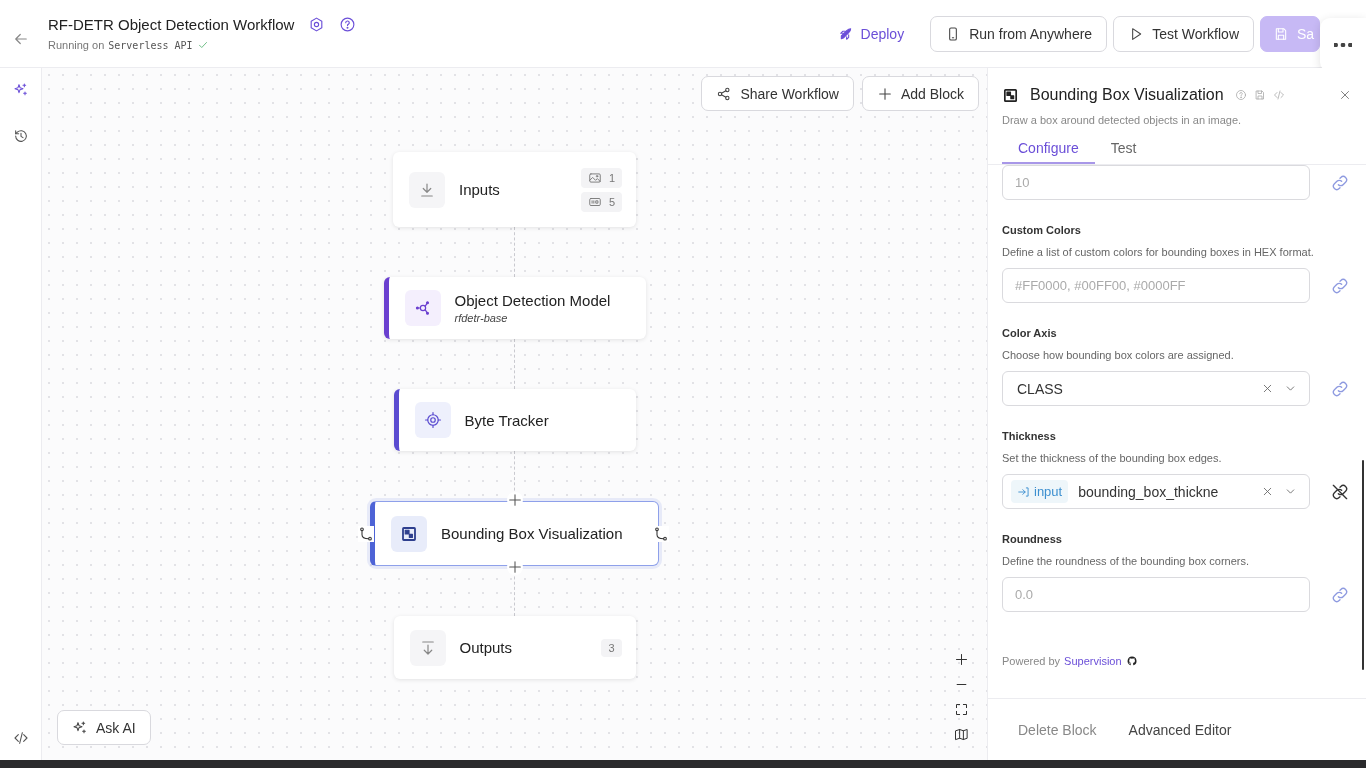 This screenshot has height=768, width=1366. What do you see at coordinates (1126, 561) in the screenshot?
I see `field-help: Define the roundness of the bounding box corners.` at bounding box center [1126, 561].